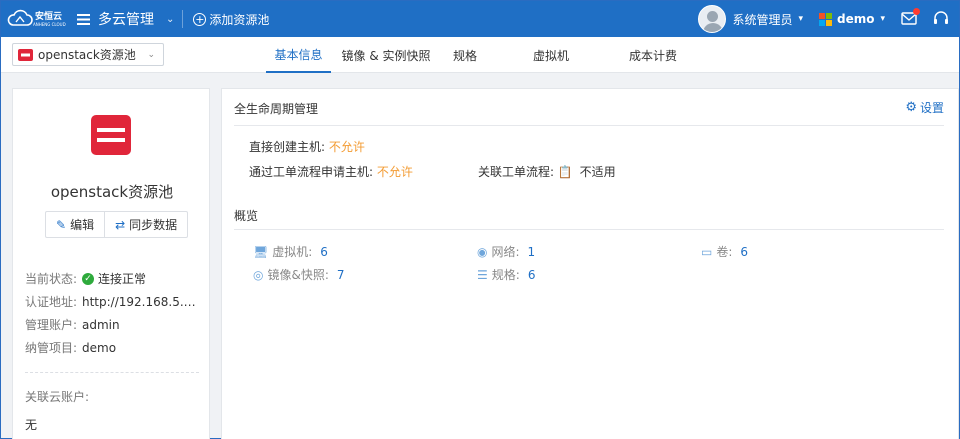 The height and width of the screenshot is (439, 960). What do you see at coordinates (800, 19) in the screenshot?
I see `user-chevron-down-icon: ▾` at bounding box center [800, 19].